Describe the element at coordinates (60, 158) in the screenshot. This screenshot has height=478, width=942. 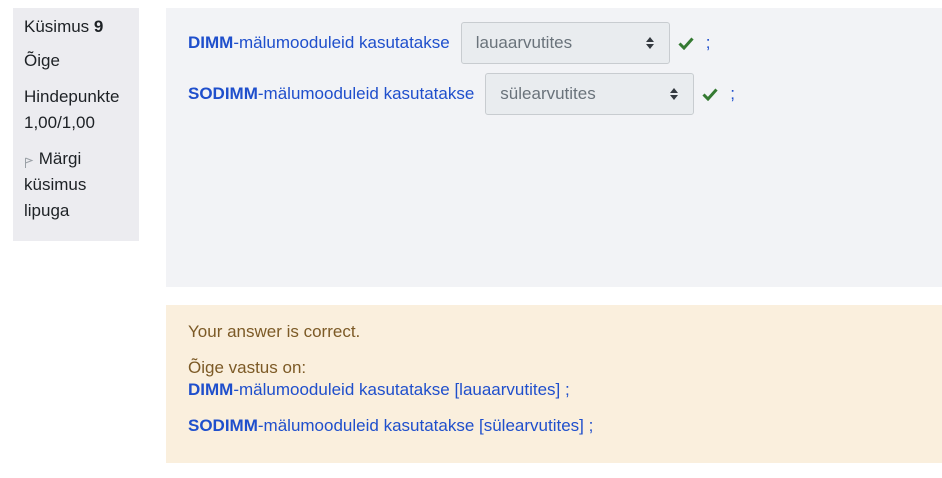
I see `flag-label-line1: Märgi` at that location.